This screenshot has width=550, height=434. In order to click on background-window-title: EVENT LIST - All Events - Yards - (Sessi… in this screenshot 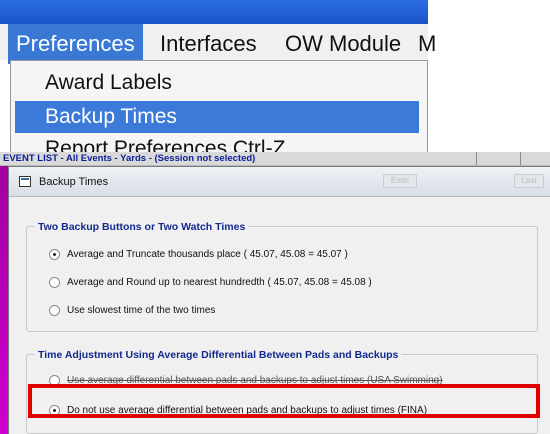, I will do `click(129, 158)`.